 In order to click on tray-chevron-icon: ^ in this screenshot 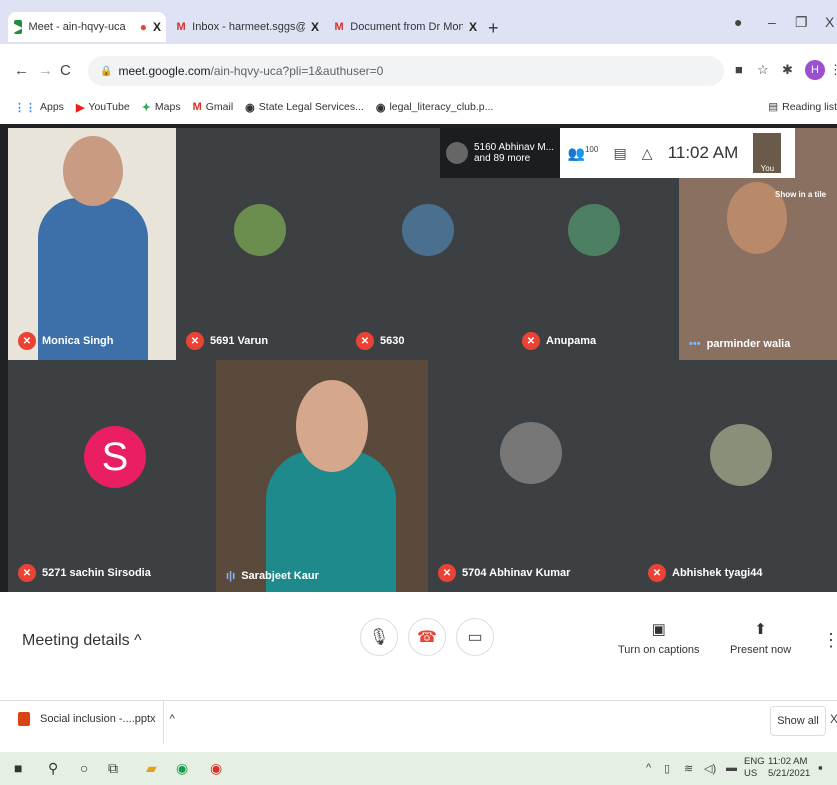, I will do `click(648, 768)`.